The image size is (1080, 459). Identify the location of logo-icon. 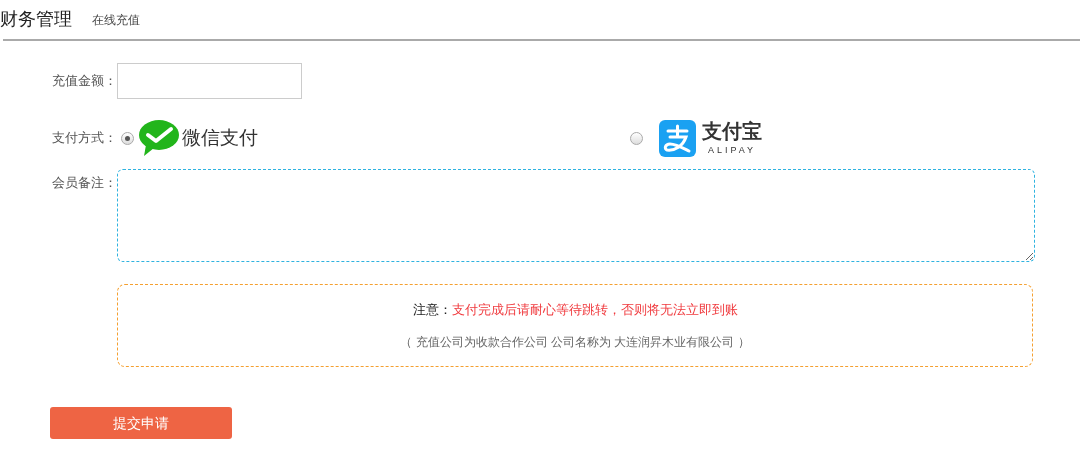
(677, 138).